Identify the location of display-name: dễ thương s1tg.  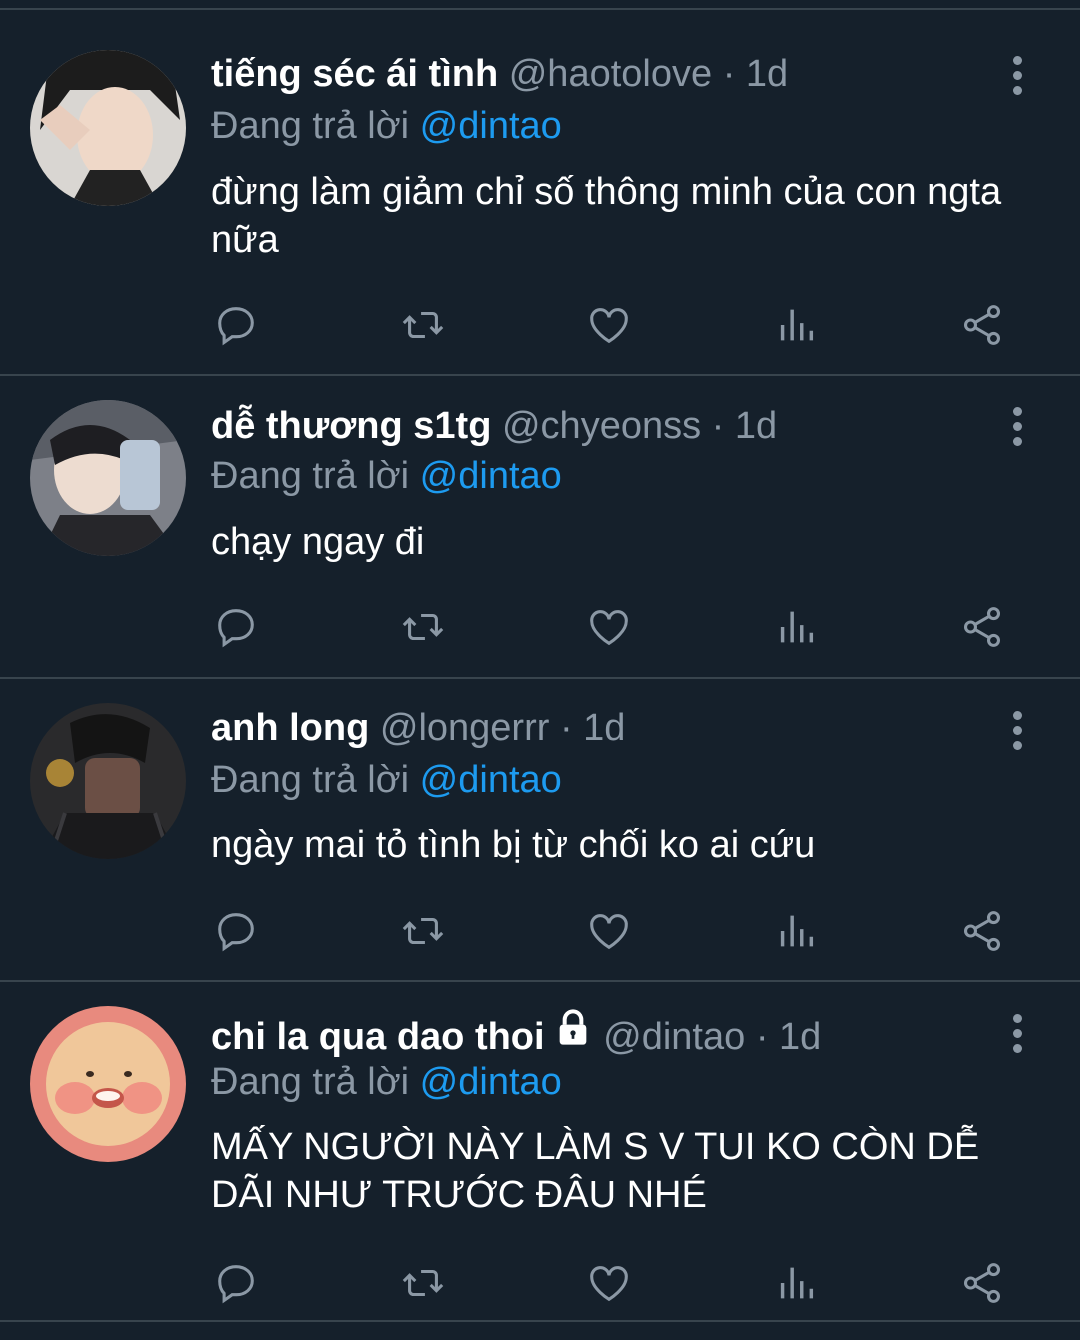
(351, 426).